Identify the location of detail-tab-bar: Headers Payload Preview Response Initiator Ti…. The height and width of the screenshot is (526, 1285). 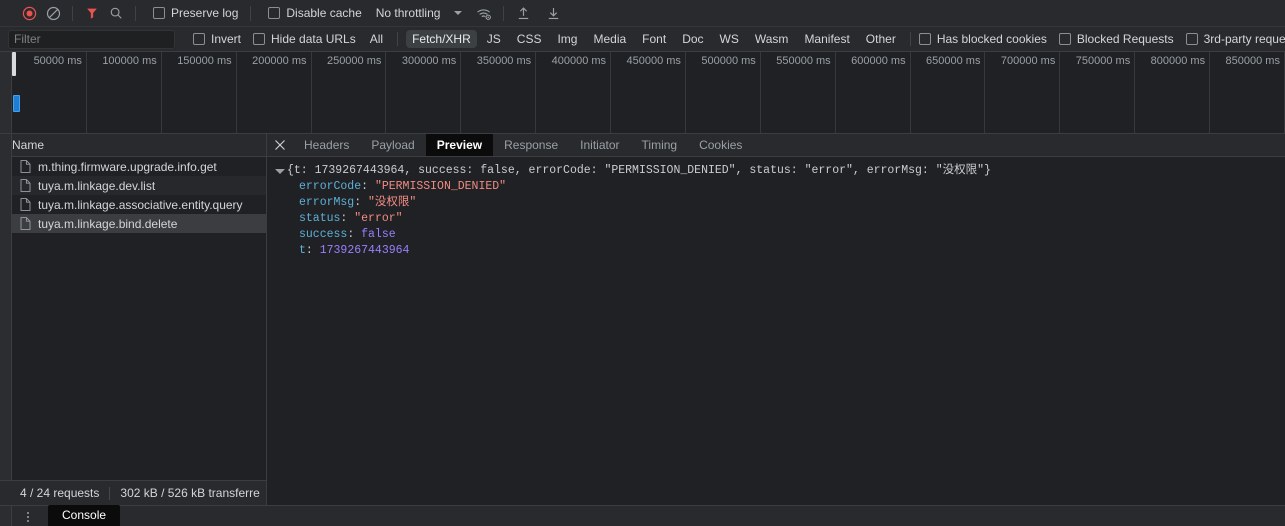
(776, 145).